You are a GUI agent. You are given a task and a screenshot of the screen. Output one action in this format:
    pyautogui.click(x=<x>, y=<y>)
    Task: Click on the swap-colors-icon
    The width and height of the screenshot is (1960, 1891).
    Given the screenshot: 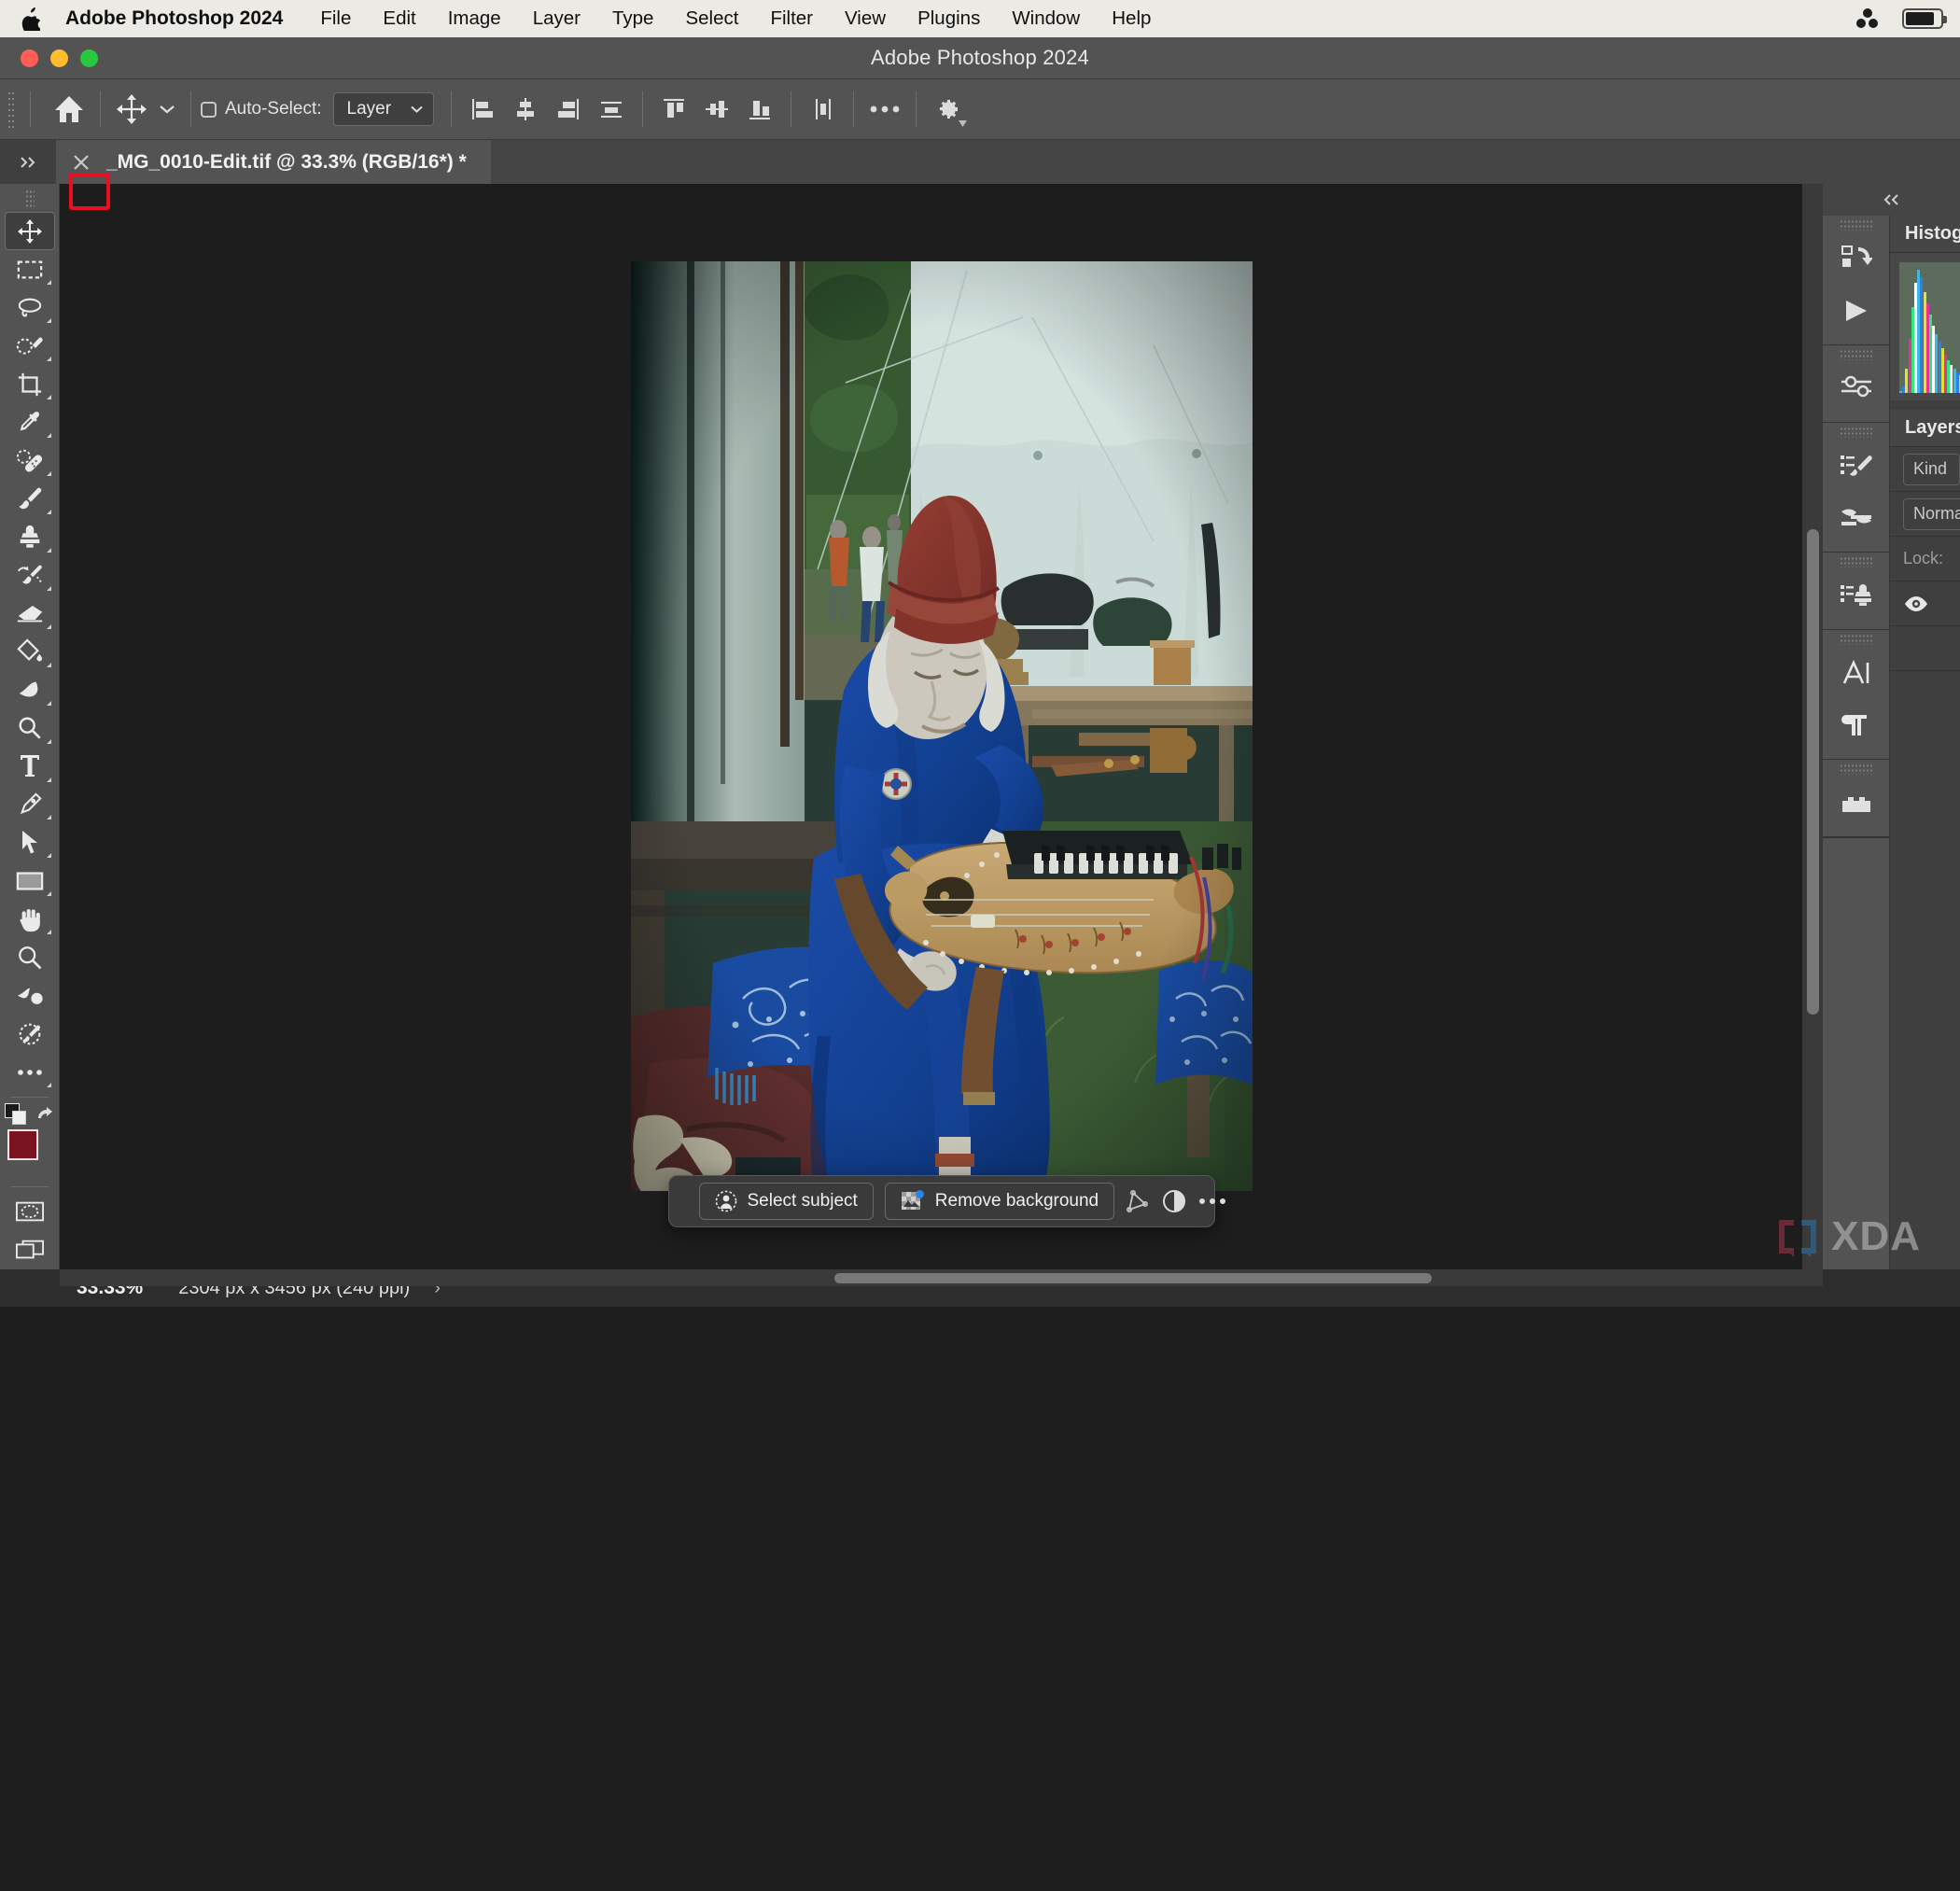 What is the action you would take?
    pyautogui.click(x=45, y=1114)
    